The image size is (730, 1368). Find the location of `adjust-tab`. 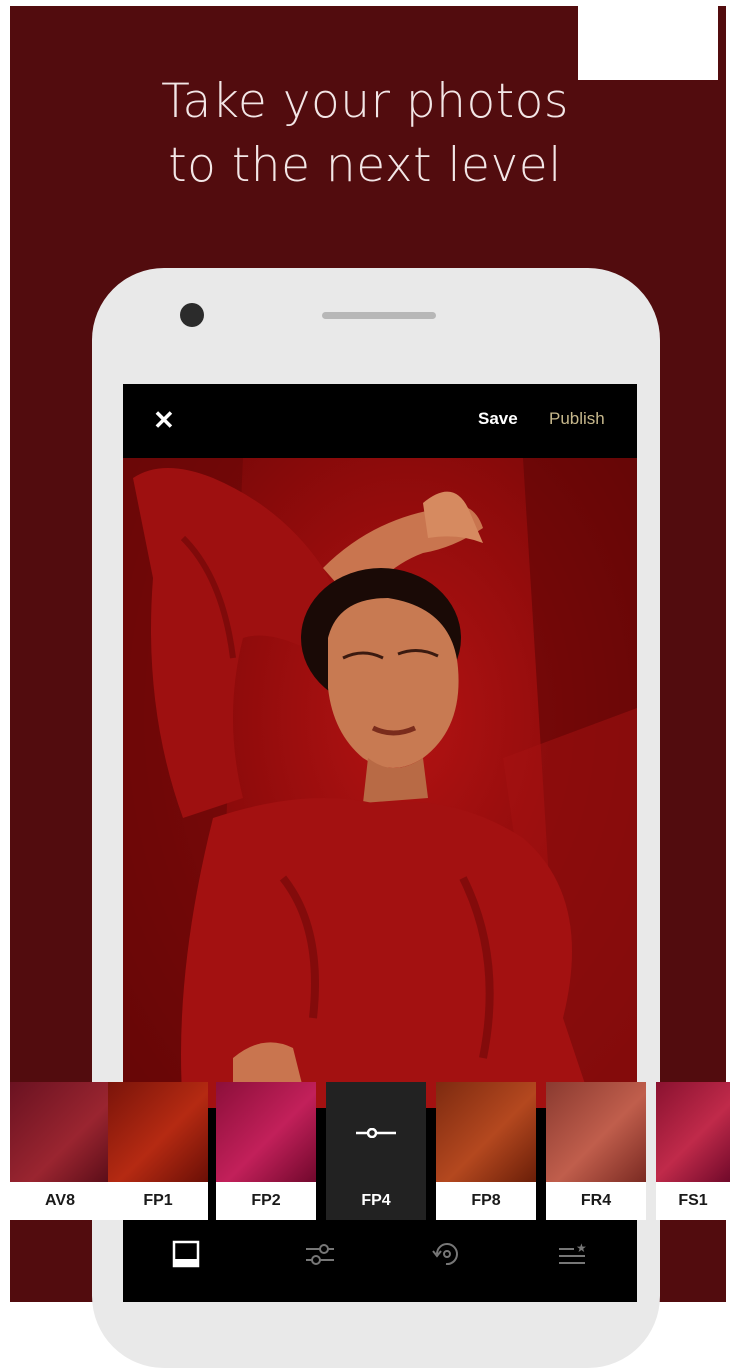

adjust-tab is located at coordinates (320, 1254).